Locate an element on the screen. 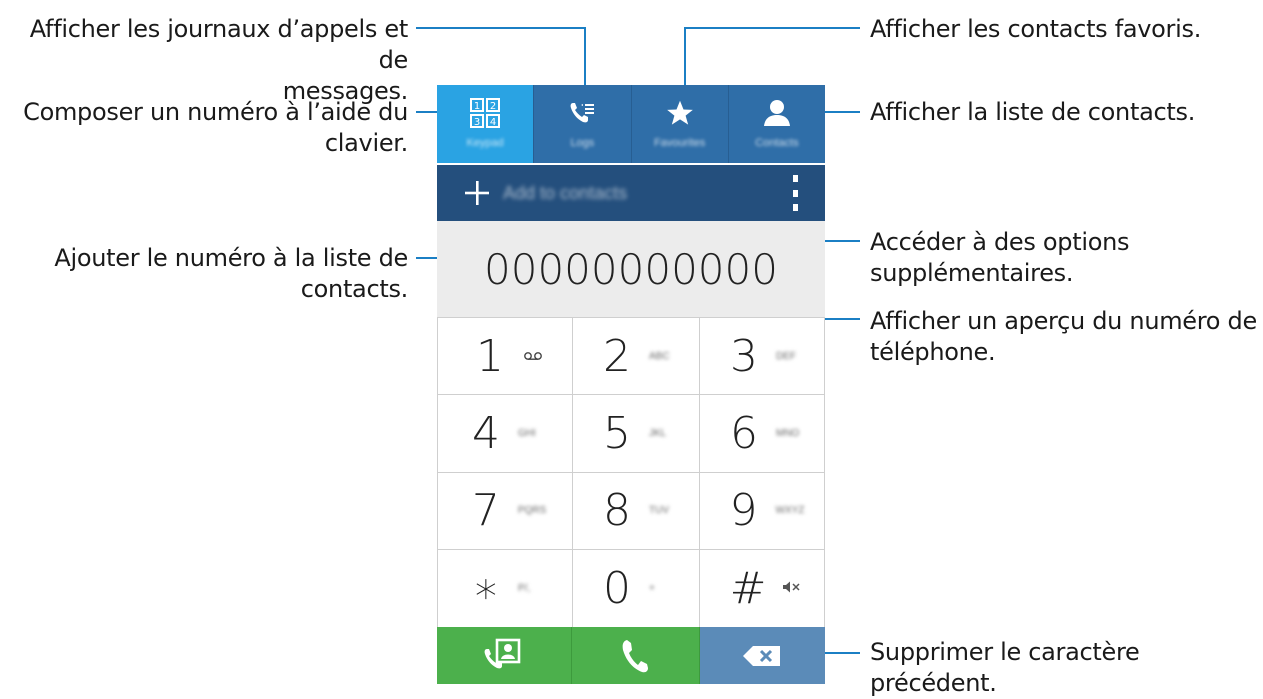  tab-contacts: Contacts is located at coordinates (777, 124).